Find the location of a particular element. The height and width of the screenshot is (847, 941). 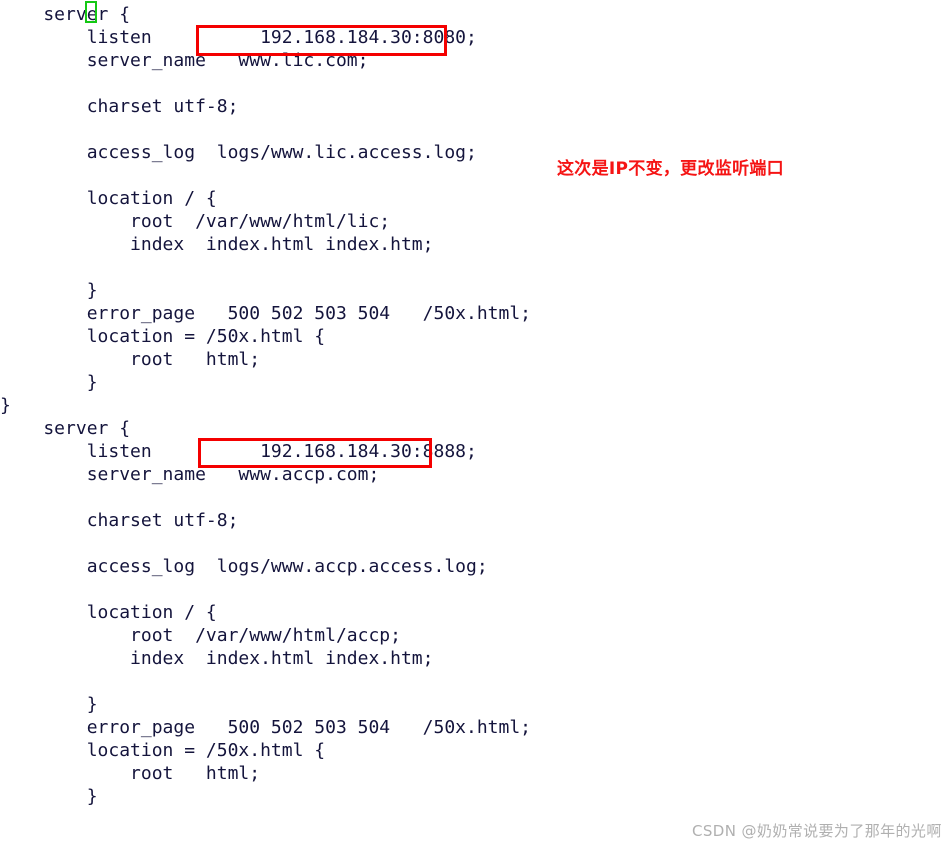

code-line: access_log logs/www.accp.access.log; is located at coordinates (244, 566).